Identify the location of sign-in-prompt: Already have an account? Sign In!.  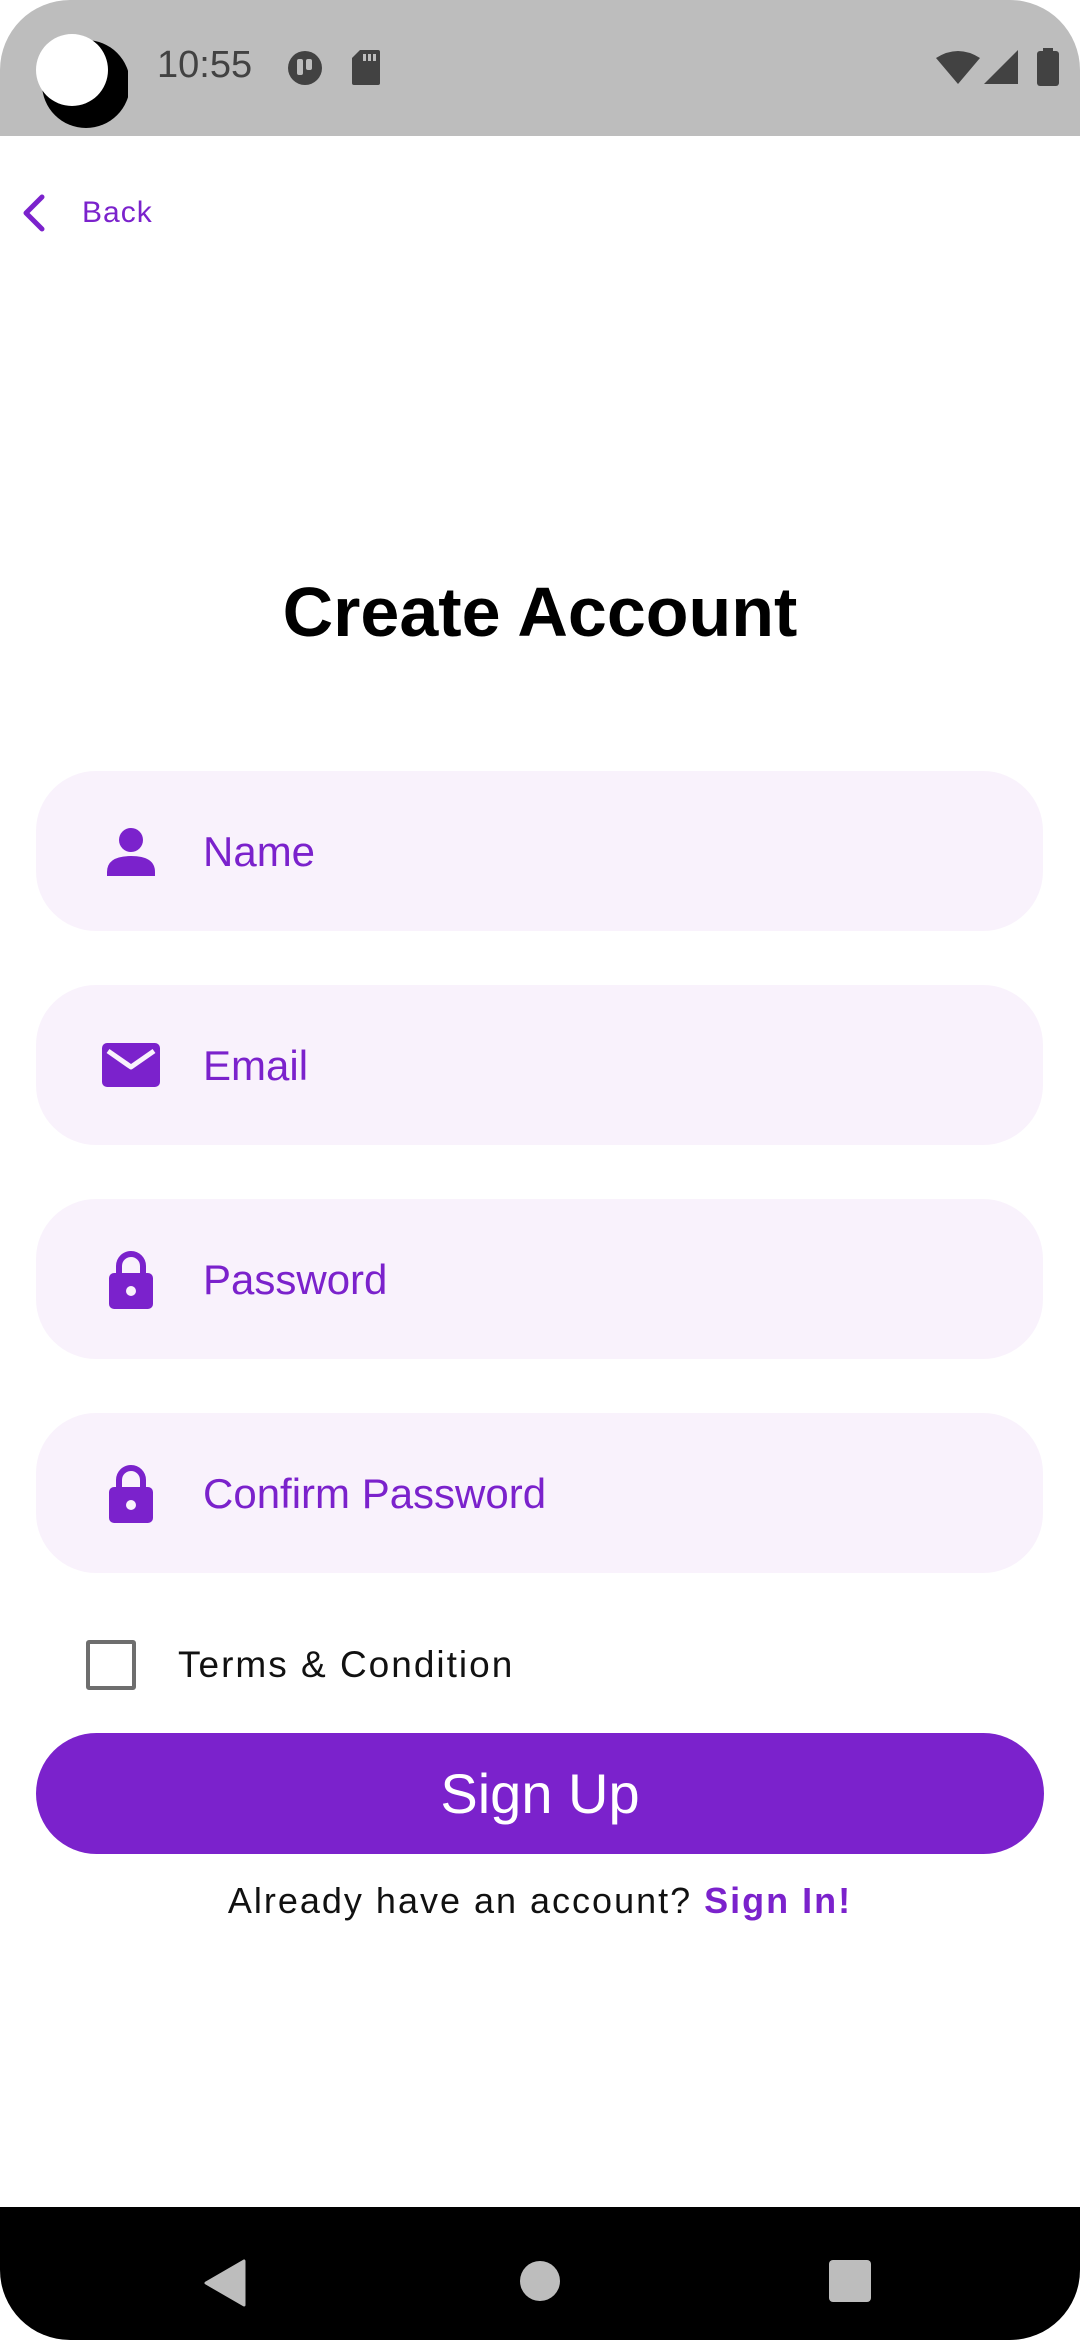
(540, 1901).